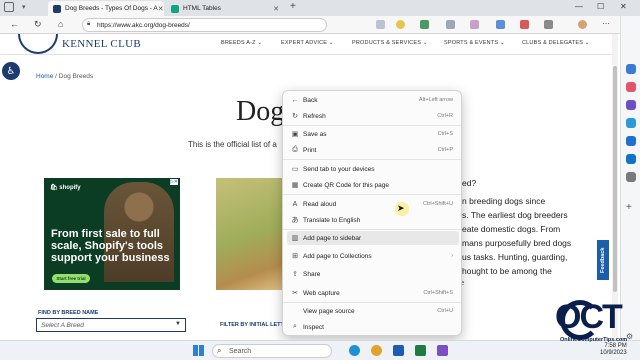 The width and height of the screenshot is (640, 360). What do you see at coordinates (420, 350) in the screenshot?
I see `excel-taskbar-icon` at bounding box center [420, 350].